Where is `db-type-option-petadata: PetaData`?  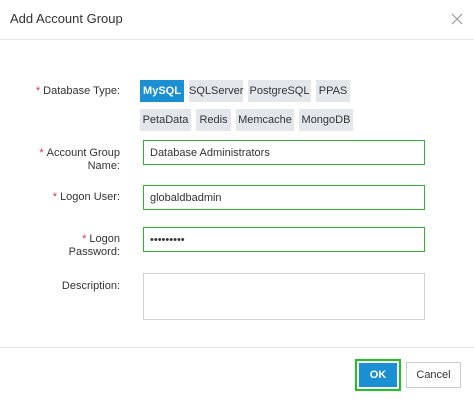
db-type-option-petadata: PetaData is located at coordinates (165, 120).